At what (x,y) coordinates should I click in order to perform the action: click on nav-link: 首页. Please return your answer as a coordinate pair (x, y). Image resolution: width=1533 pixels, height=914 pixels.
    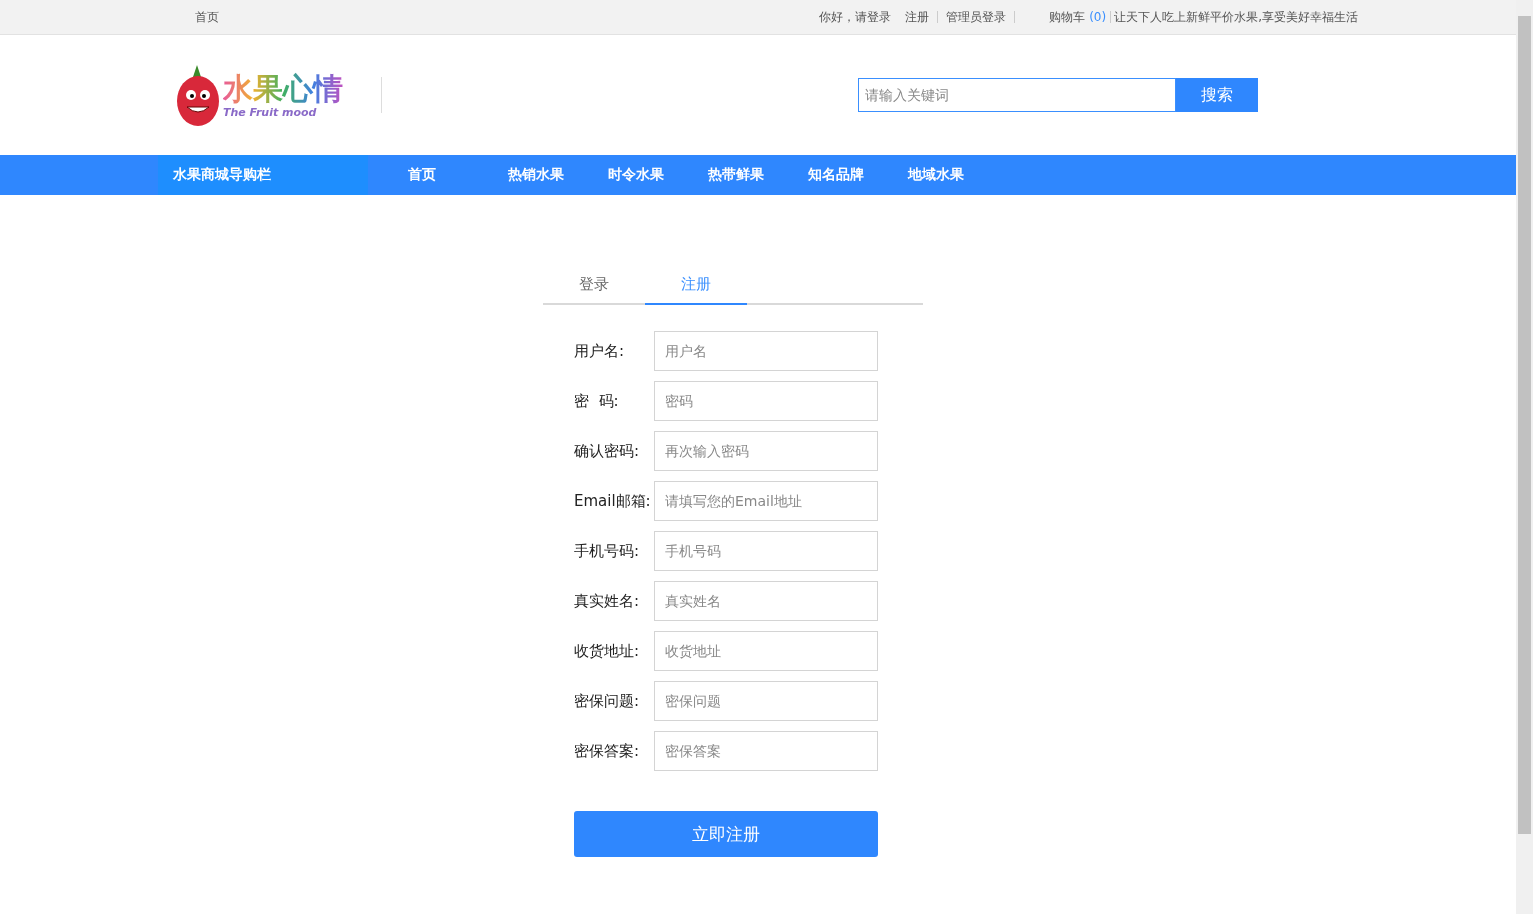
    Looking at the image, I should click on (458, 175).